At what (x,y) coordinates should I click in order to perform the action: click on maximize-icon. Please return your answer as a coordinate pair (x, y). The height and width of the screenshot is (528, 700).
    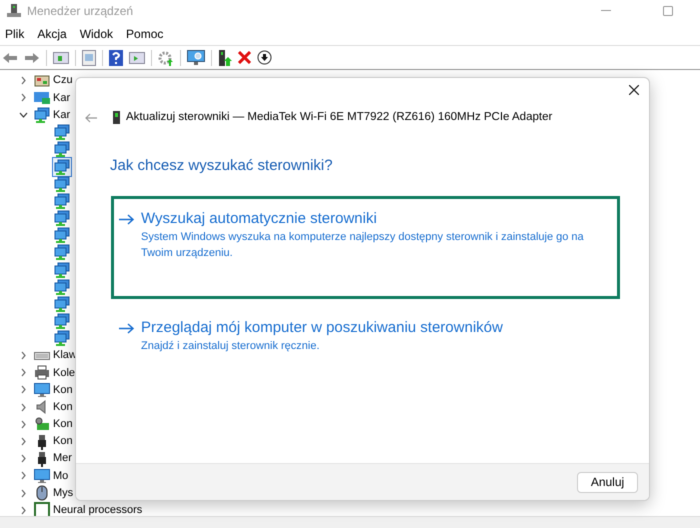
    Looking at the image, I should click on (668, 11).